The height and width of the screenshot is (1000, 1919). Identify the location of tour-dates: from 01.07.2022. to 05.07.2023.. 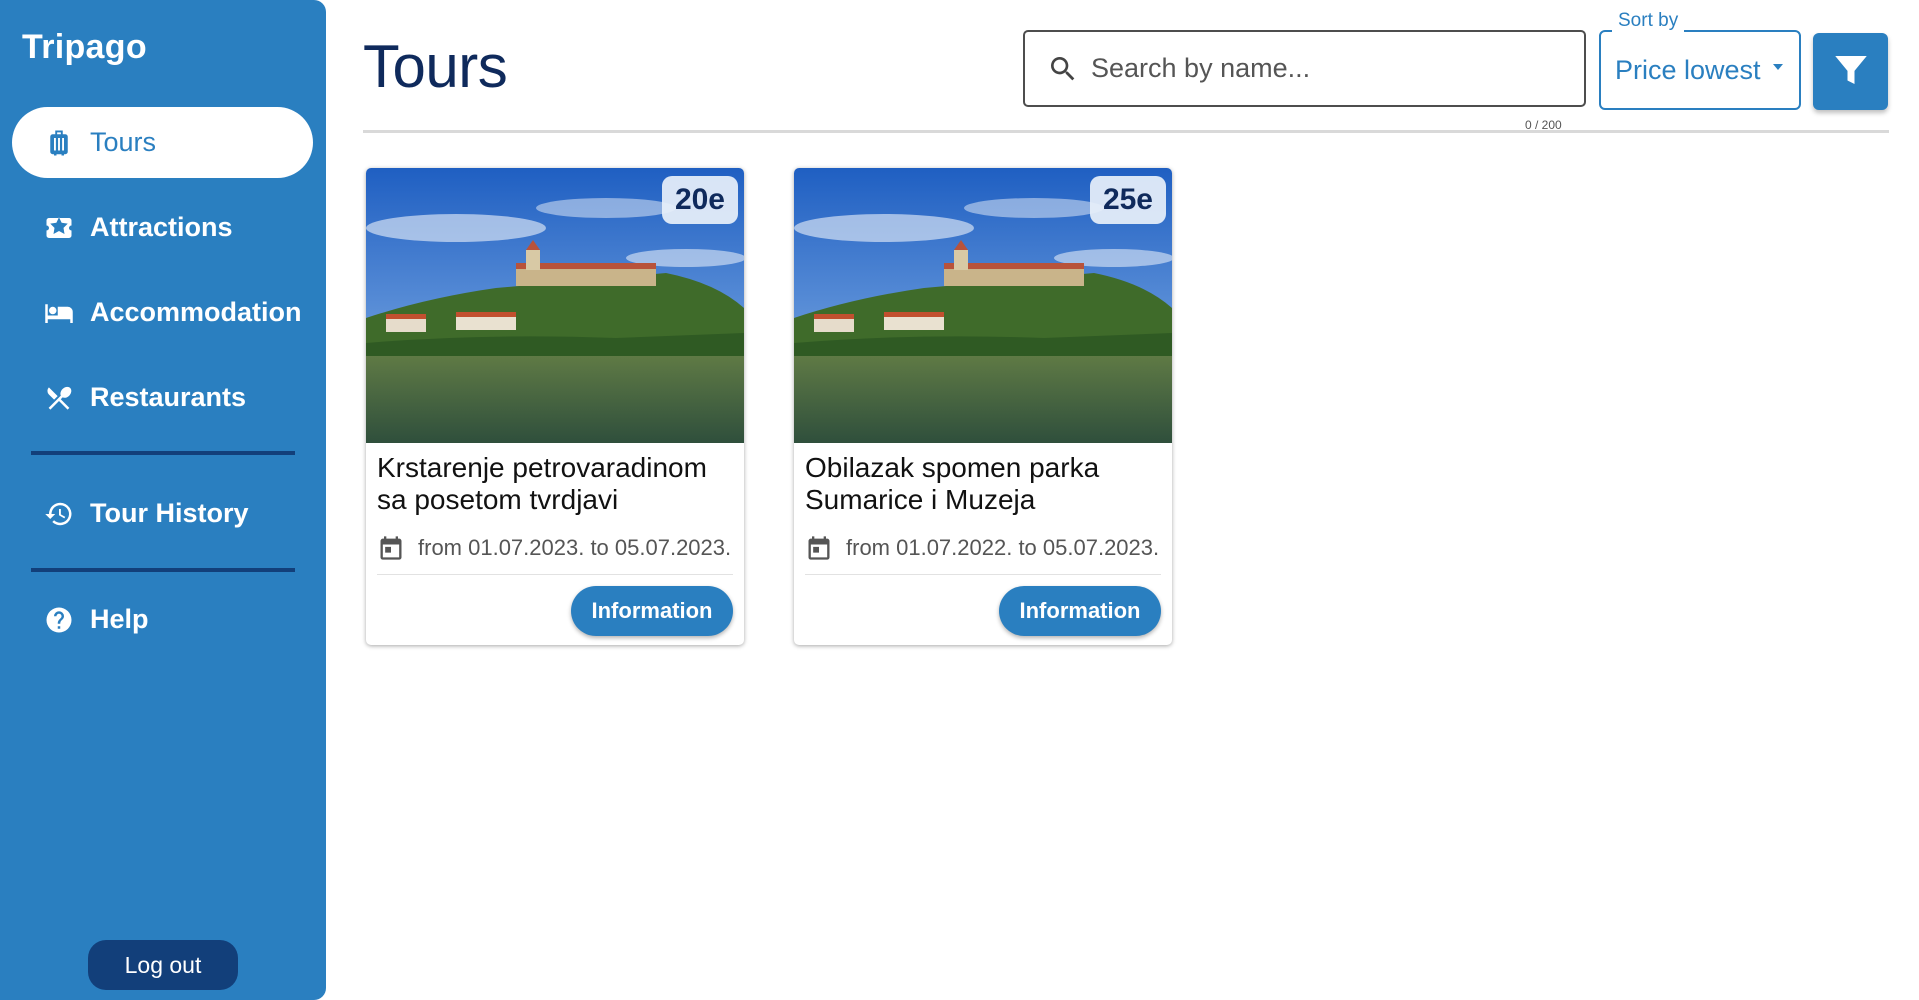
(982, 548).